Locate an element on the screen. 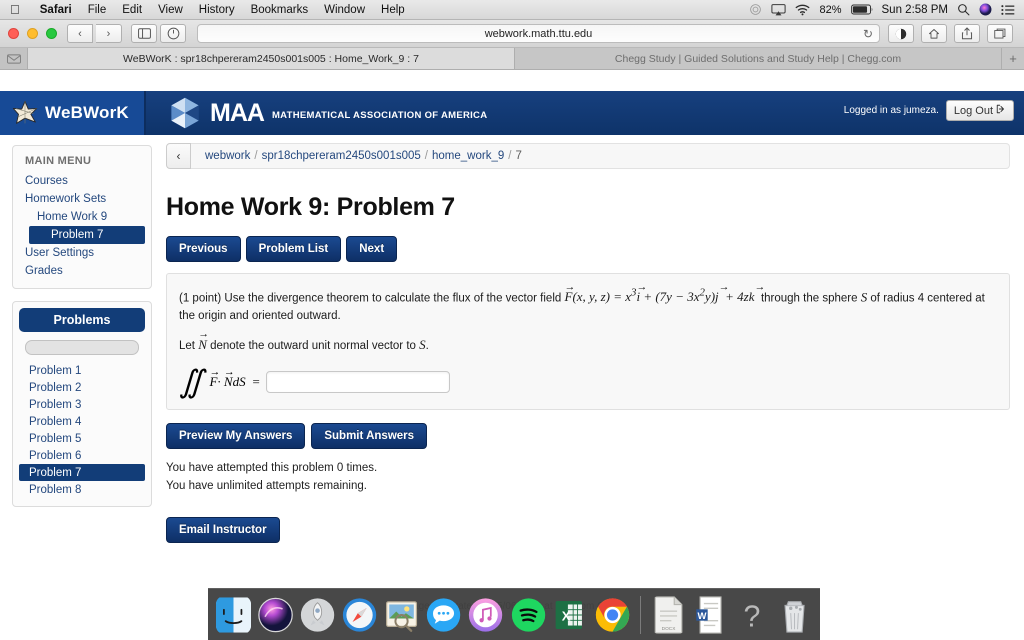  minimize-window-button is located at coordinates (32, 33).